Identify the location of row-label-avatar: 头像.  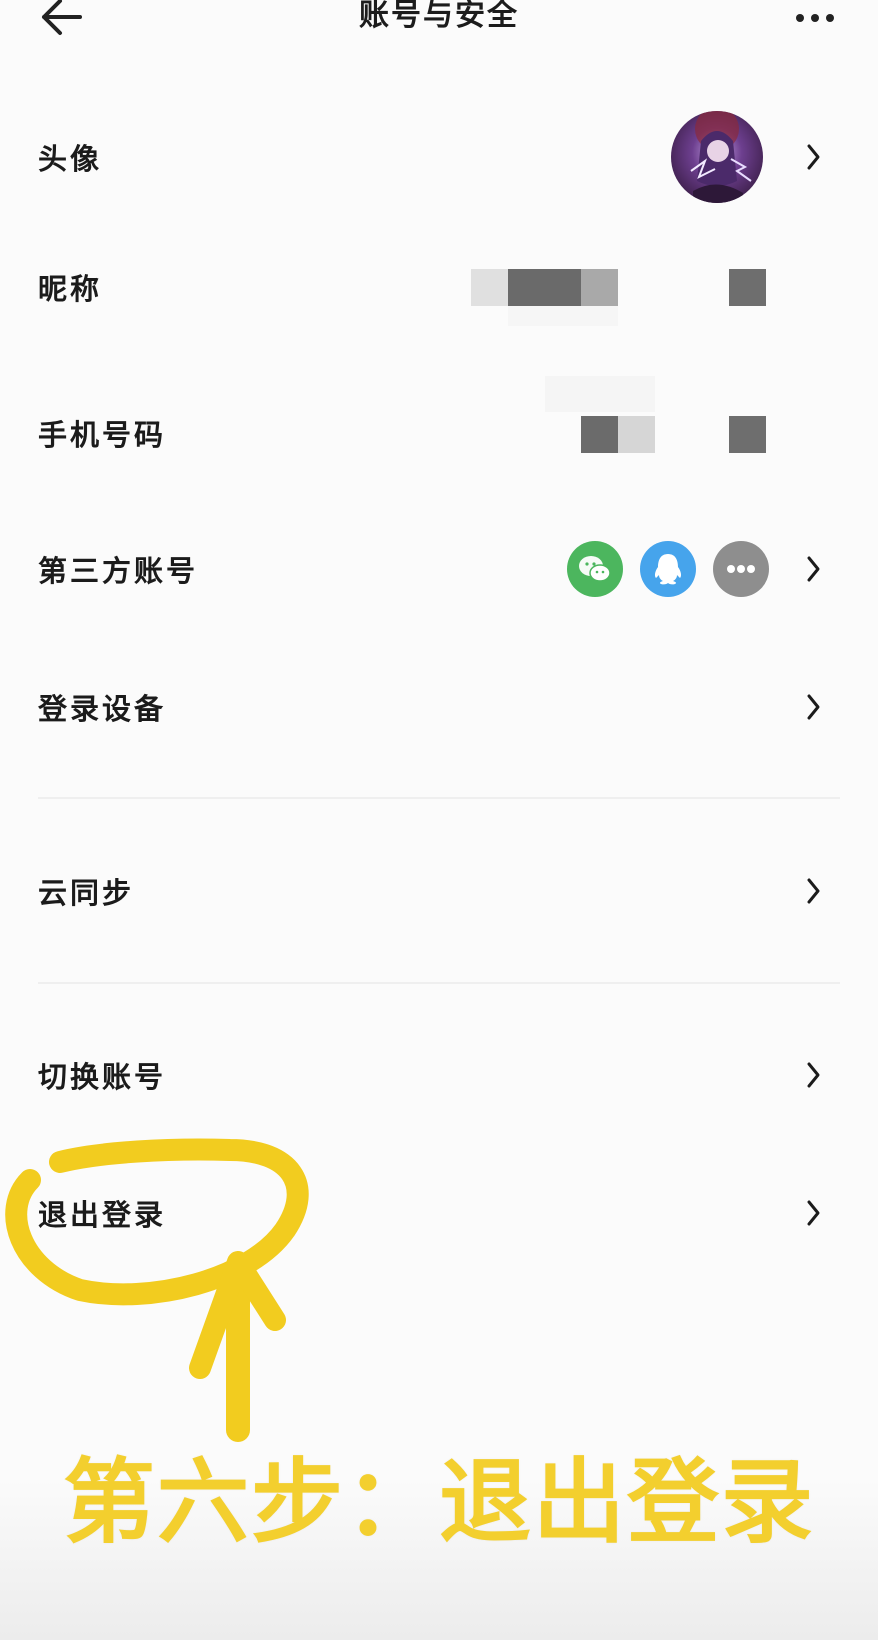
(70, 159).